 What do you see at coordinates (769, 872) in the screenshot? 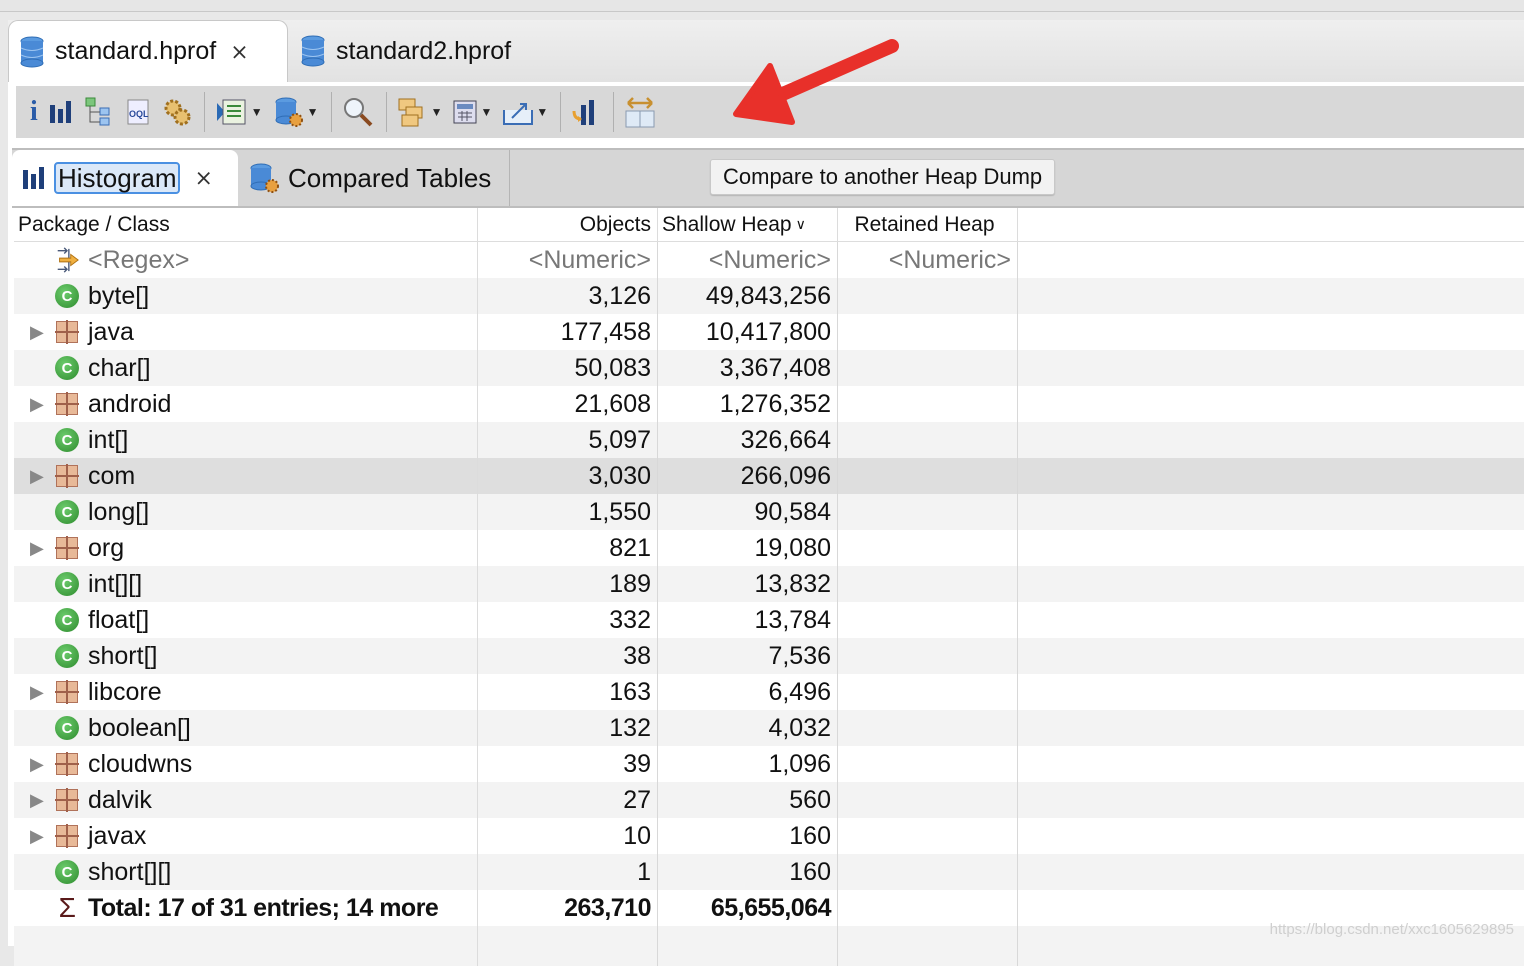
I see `table-row: Cshort[][] 1 160` at bounding box center [769, 872].